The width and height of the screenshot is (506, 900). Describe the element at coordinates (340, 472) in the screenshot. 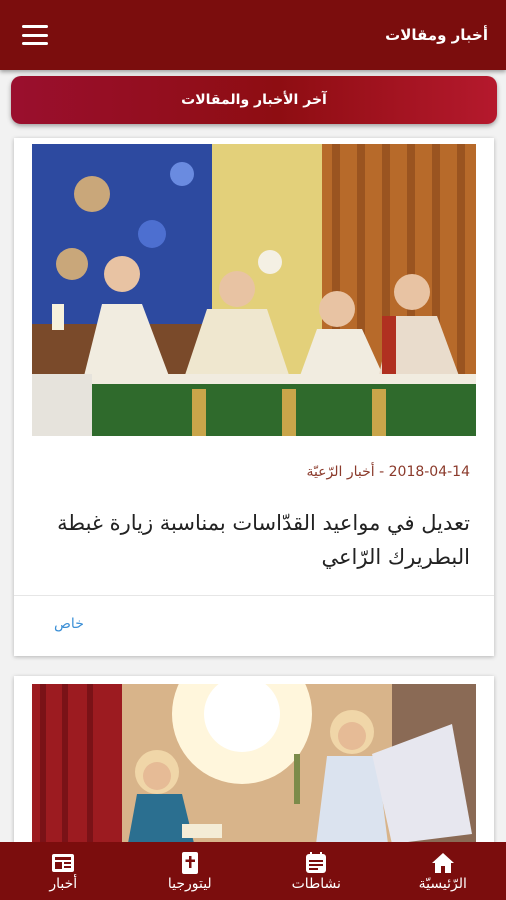

I see `article-category: أخبار الرّعيّة` at that location.